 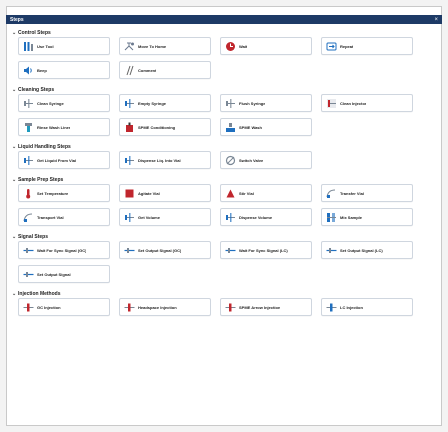 What do you see at coordinates (250, 127) in the screenshot?
I see `step-button-label: SPME Wash` at bounding box center [250, 127].